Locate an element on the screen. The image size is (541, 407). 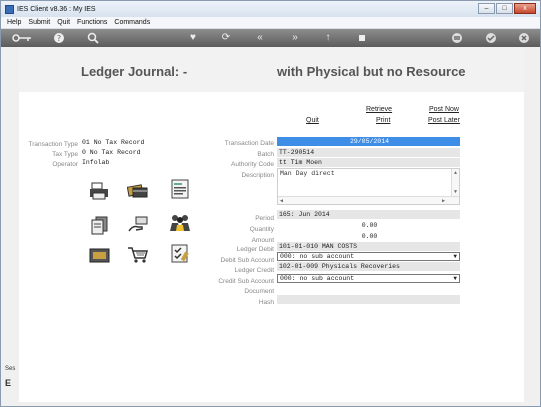
post-now-link: Post Now is located at coordinates (444, 109).